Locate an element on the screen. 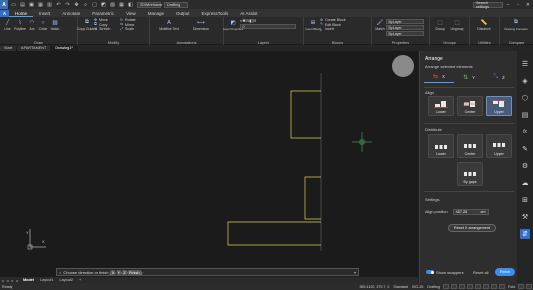  tab-home: Home is located at coordinates (21, 13).